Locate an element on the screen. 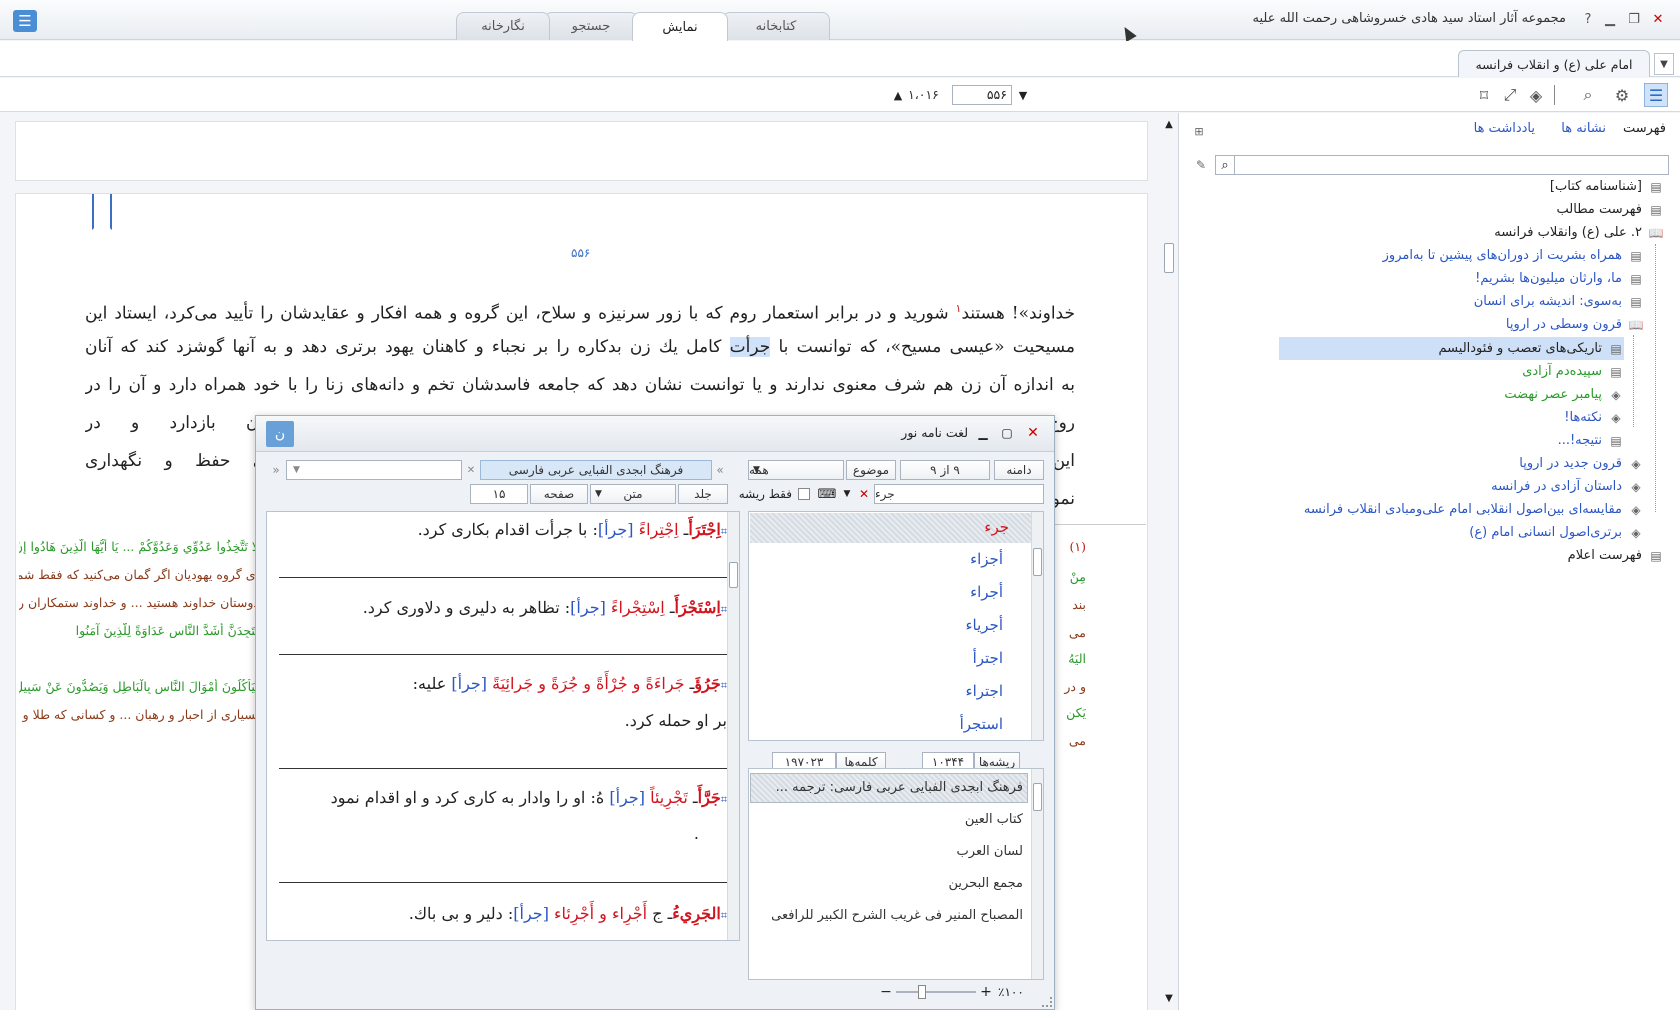 The height and width of the screenshot is (1010, 1680). dictionary-item: لسان العرب is located at coordinates (990, 851).